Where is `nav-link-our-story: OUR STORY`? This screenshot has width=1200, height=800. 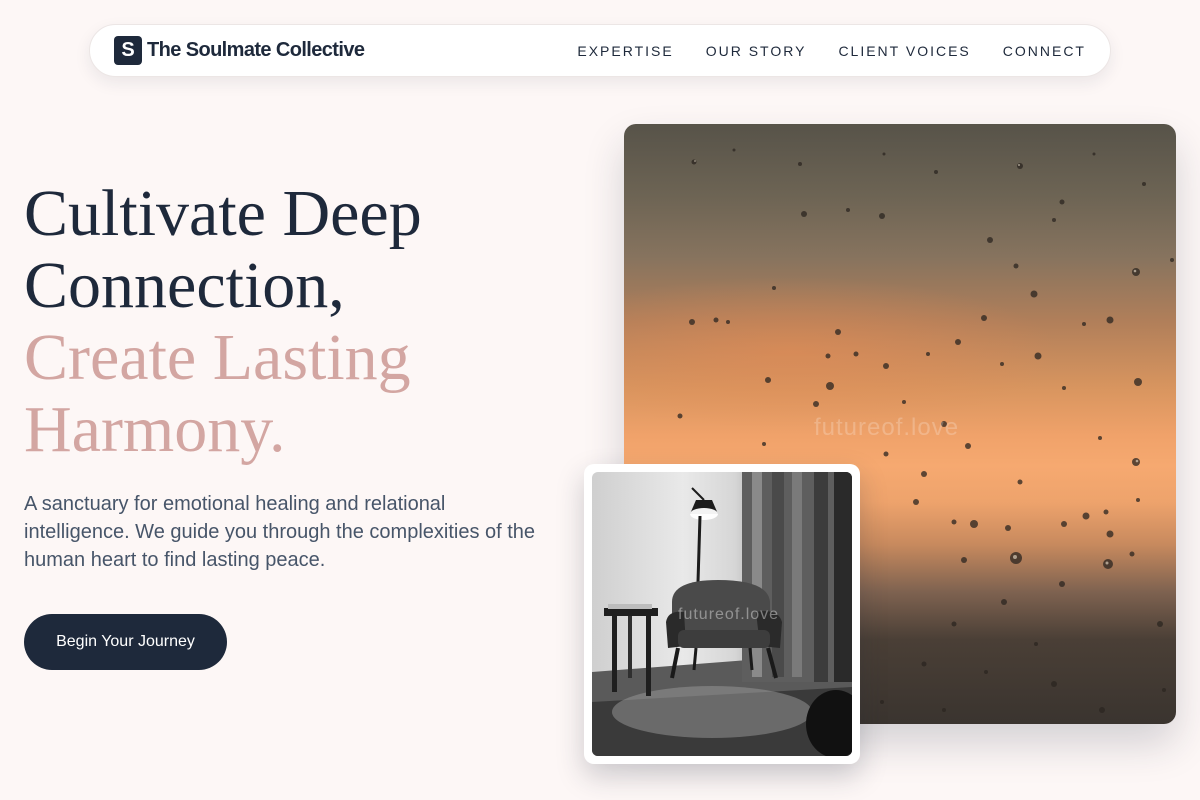 nav-link-our-story: OUR STORY is located at coordinates (756, 51).